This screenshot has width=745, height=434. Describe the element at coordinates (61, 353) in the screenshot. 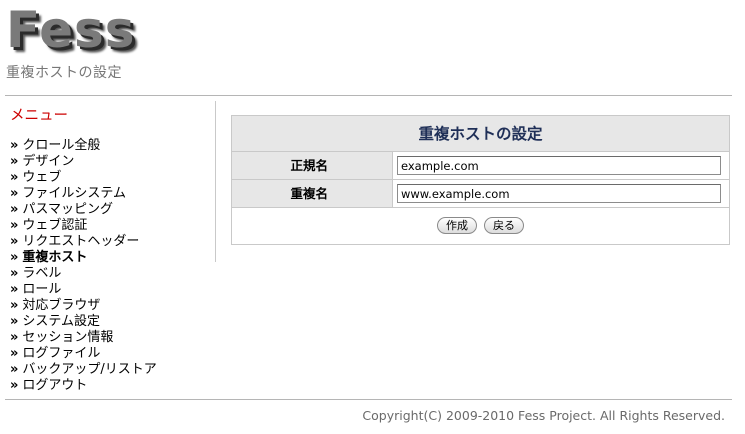

I see `sidebar-item-label: ログファイル` at that location.